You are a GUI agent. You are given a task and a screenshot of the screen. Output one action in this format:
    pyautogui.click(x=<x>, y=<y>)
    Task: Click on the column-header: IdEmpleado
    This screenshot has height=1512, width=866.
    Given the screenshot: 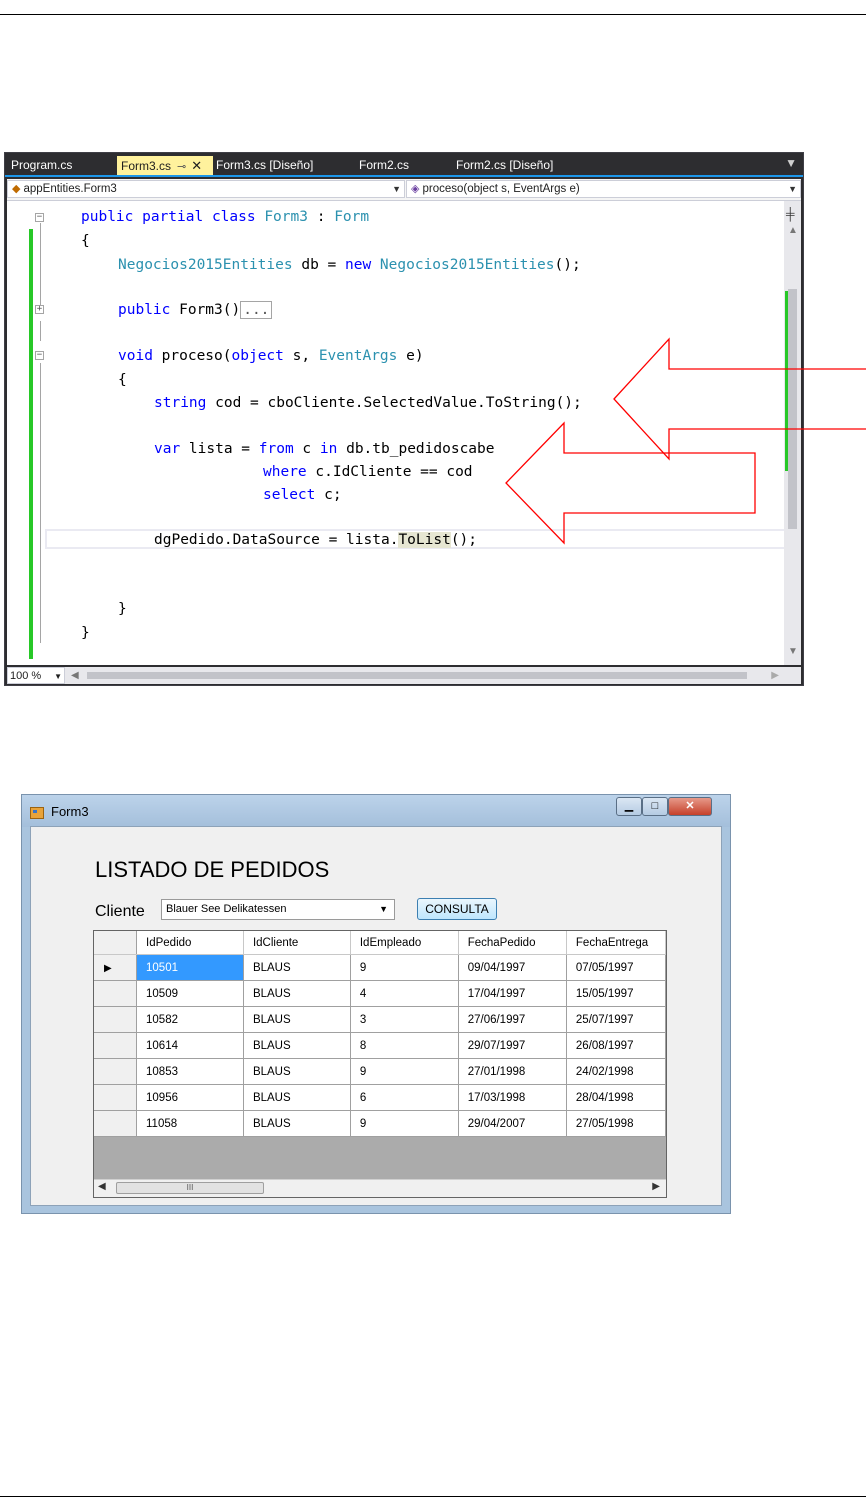 What is the action you would take?
    pyautogui.click(x=404, y=943)
    